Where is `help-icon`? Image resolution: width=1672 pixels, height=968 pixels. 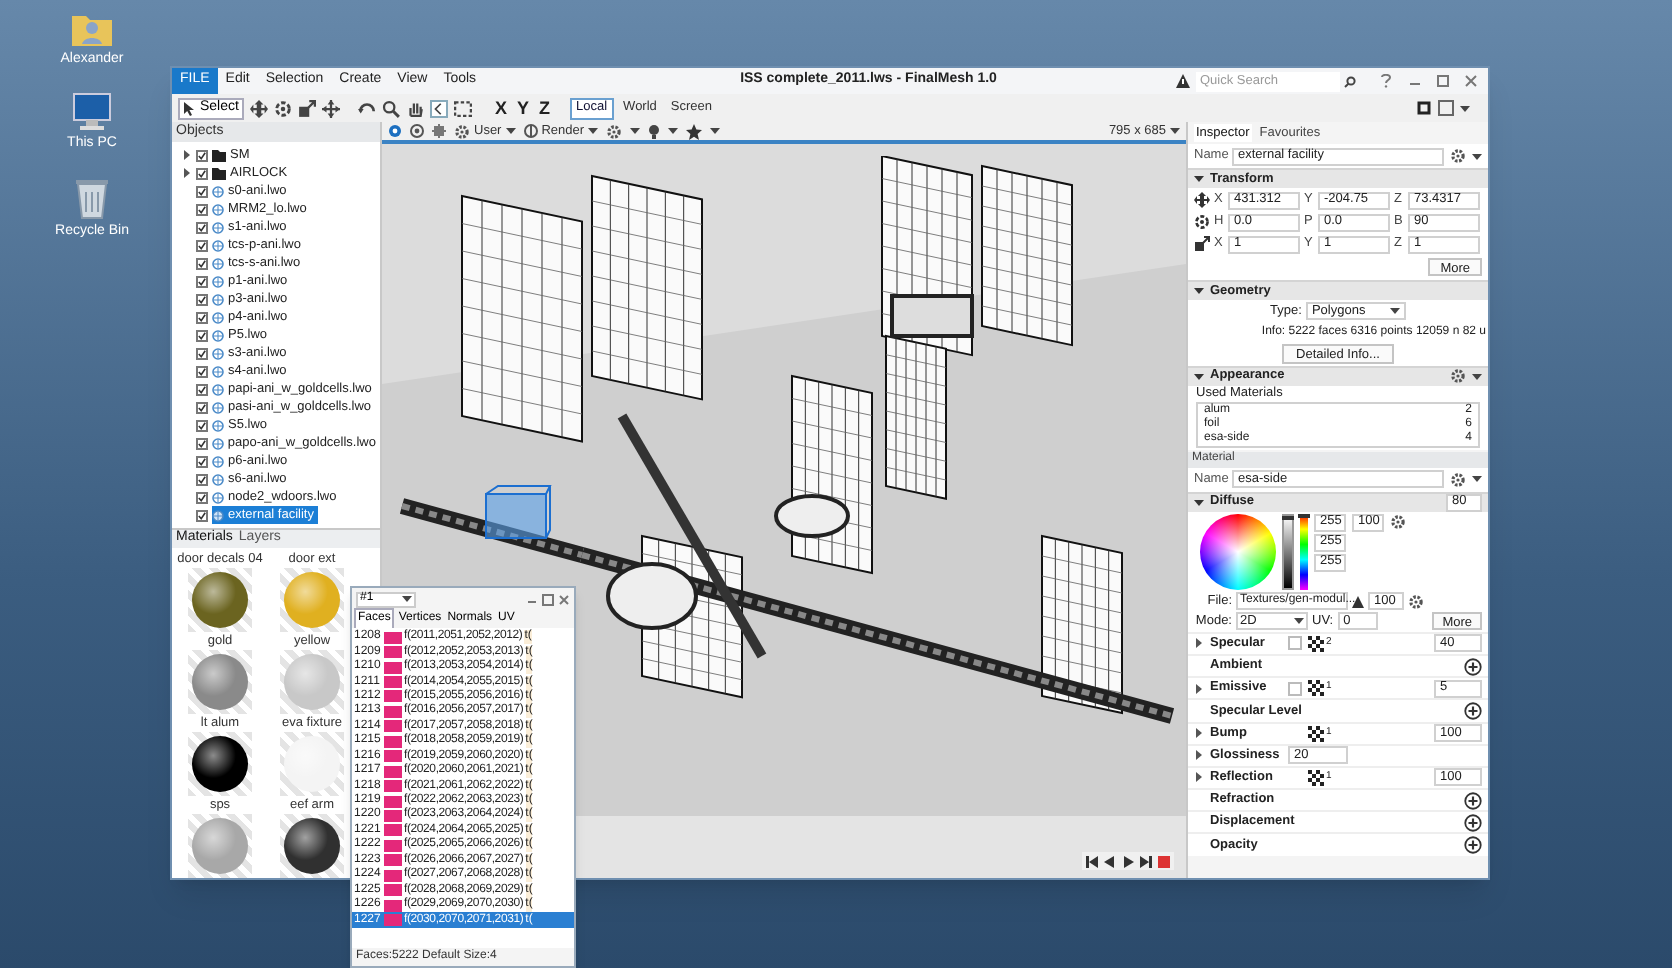
help-icon is located at coordinates (1386, 81).